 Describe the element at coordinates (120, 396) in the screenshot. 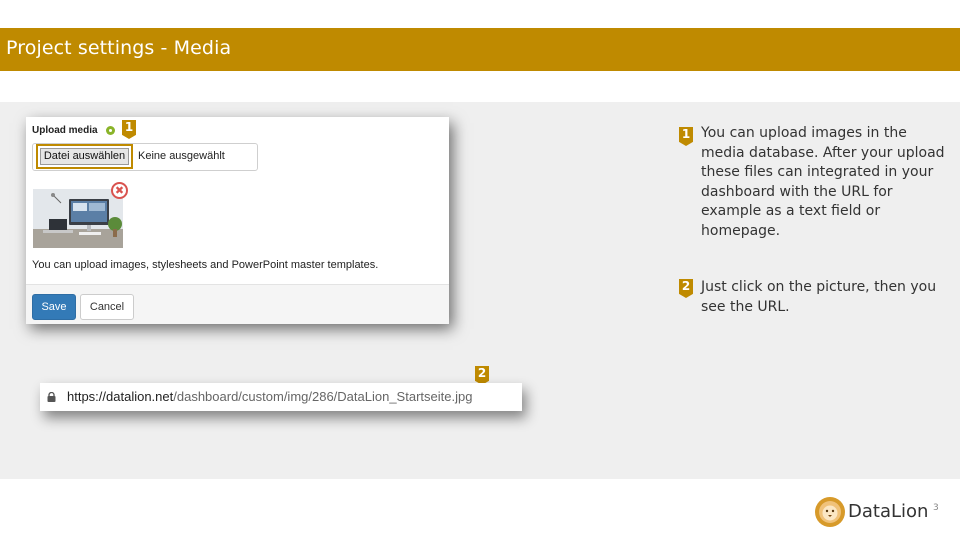

I see `url-host: https://datalion.net` at that location.